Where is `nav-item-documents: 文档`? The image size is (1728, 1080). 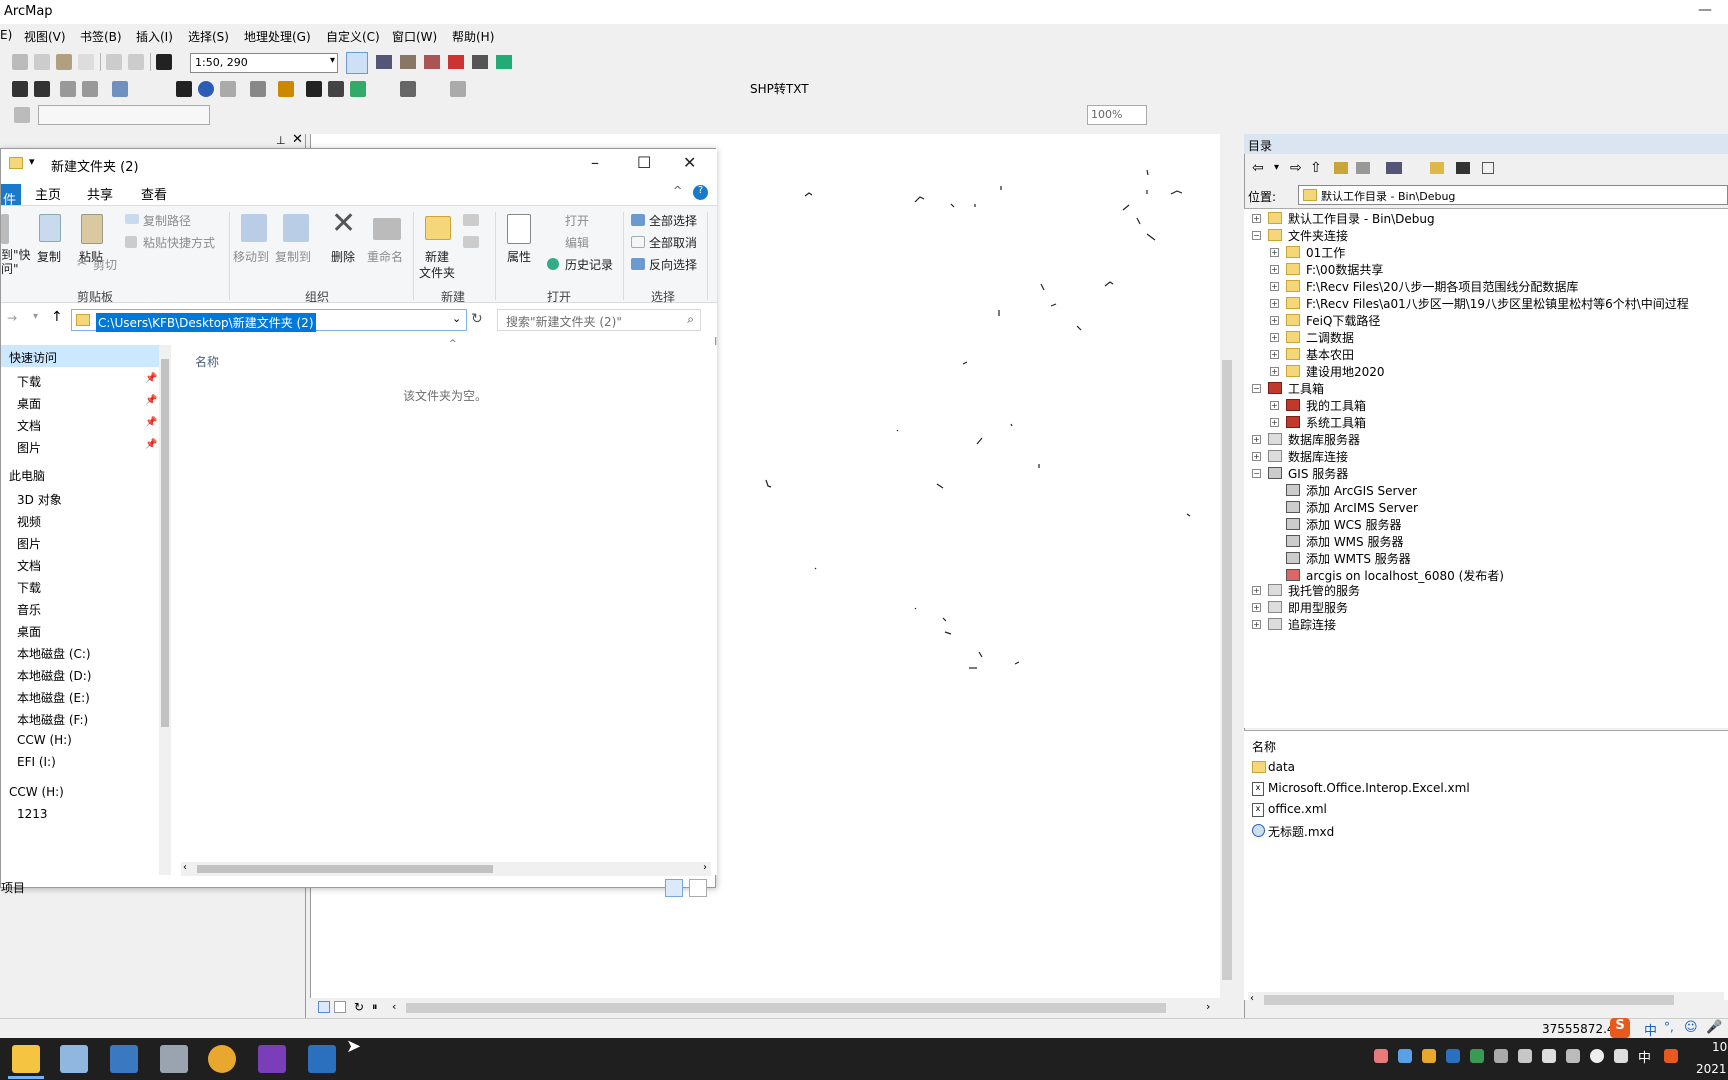
nav-item-documents: 文档 is located at coordinates (29, 425).